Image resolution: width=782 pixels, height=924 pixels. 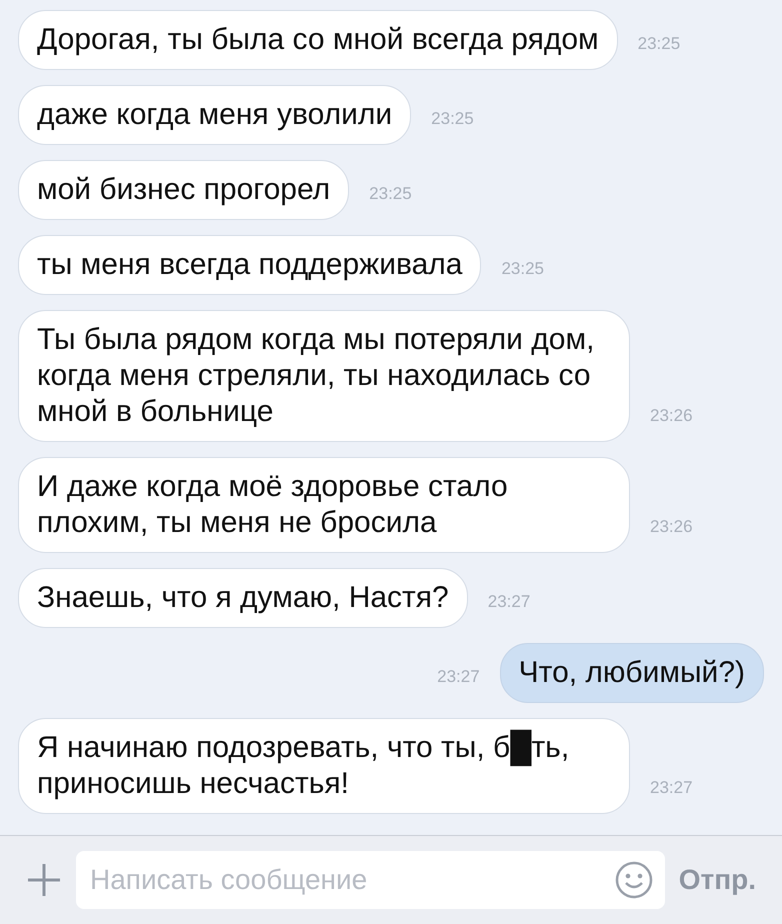 I want to click on send-button: Отпр., so click(x=717, y=880).